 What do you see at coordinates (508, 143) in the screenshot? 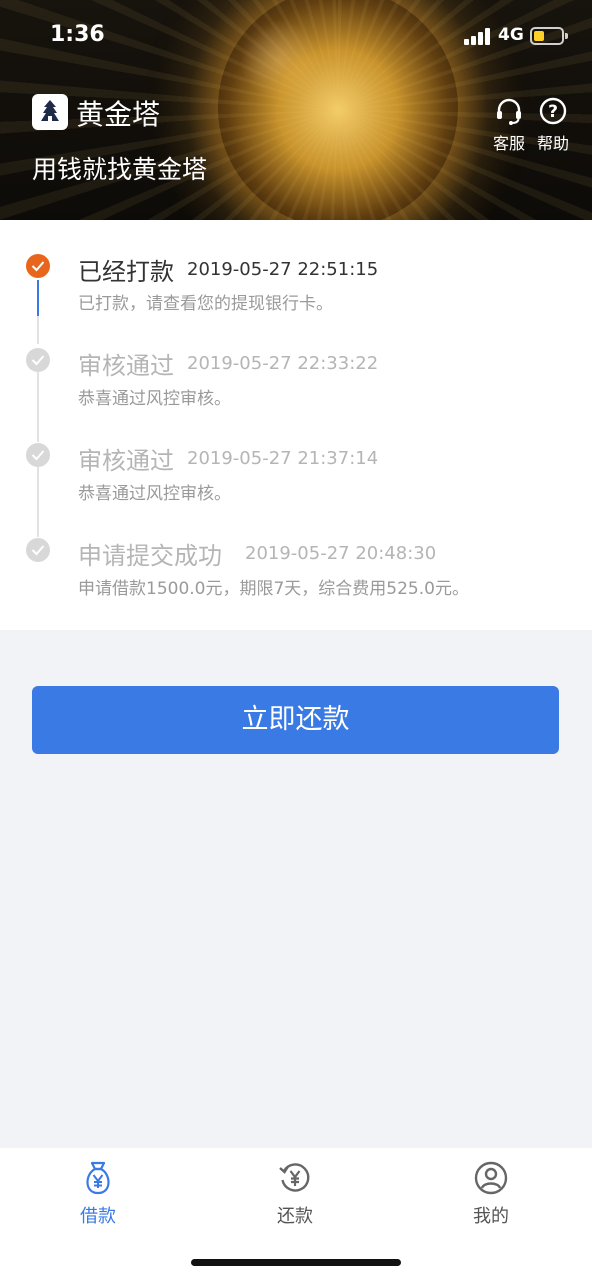
I see `customer-service-label: 客服` at bounding box center [508, 143].